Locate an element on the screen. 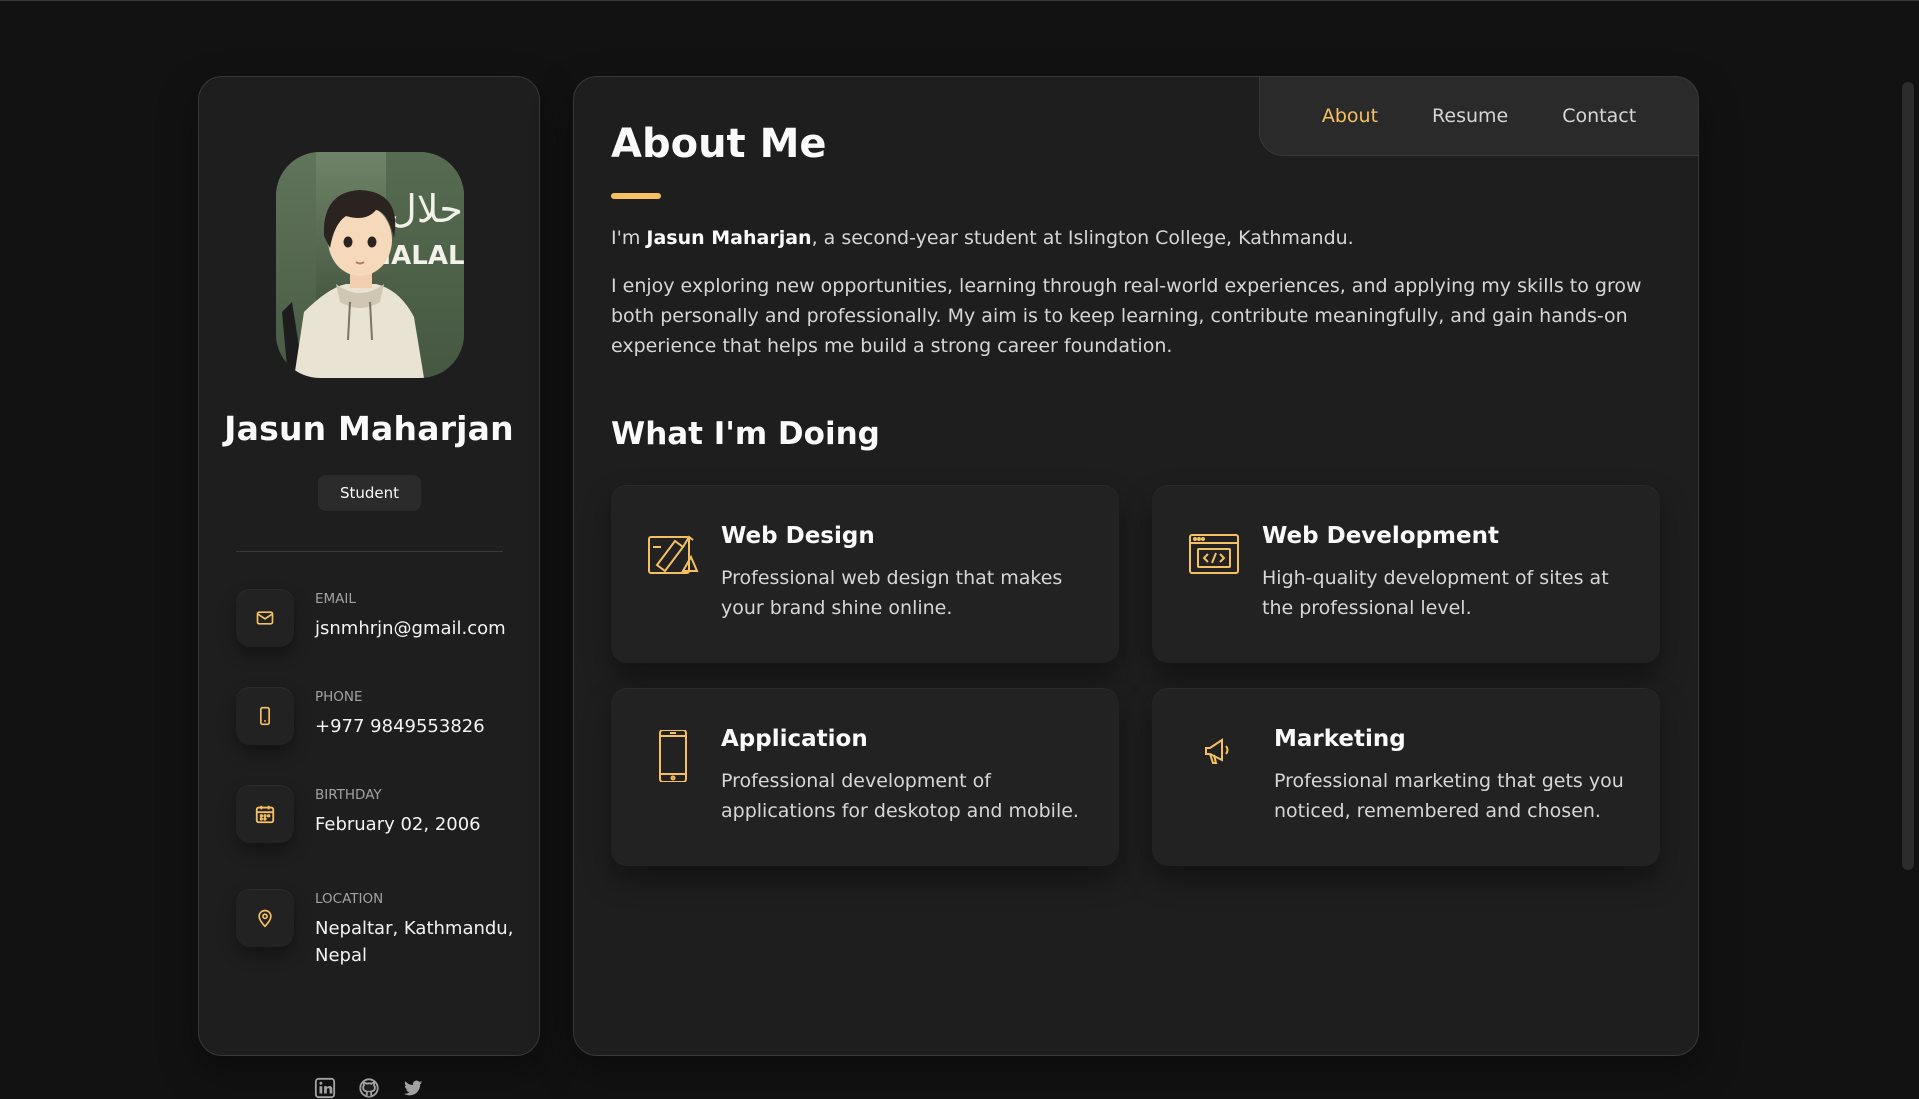 The width and height of the screenshot is (1919, 1099). location-icon is located at coordinates (265, 918).